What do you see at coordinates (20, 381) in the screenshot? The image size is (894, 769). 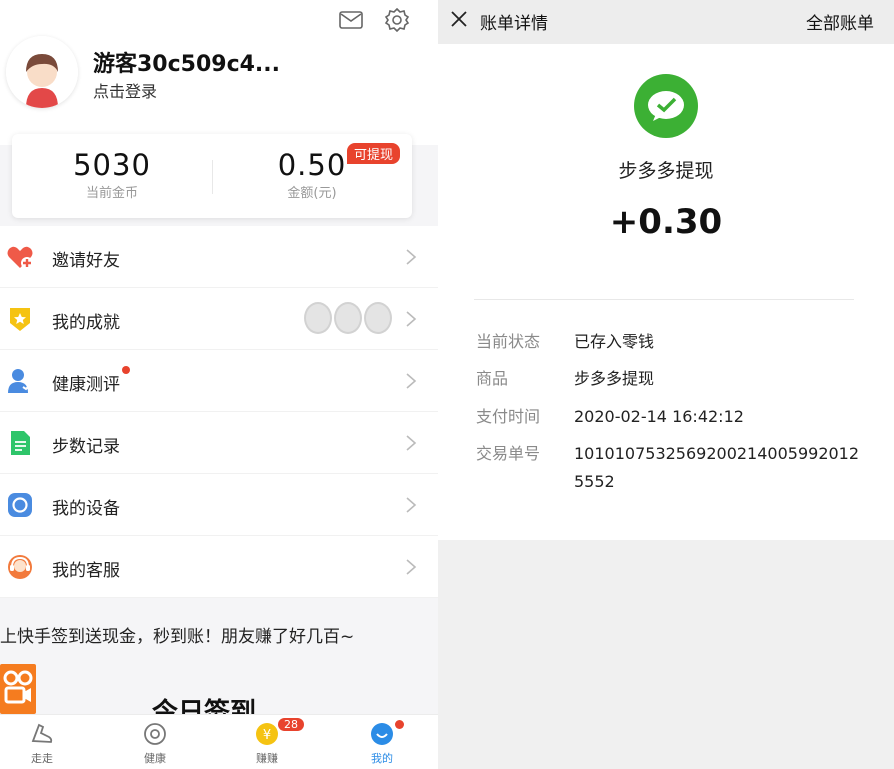 I see `person-icon` at bounding box center [20, 381].